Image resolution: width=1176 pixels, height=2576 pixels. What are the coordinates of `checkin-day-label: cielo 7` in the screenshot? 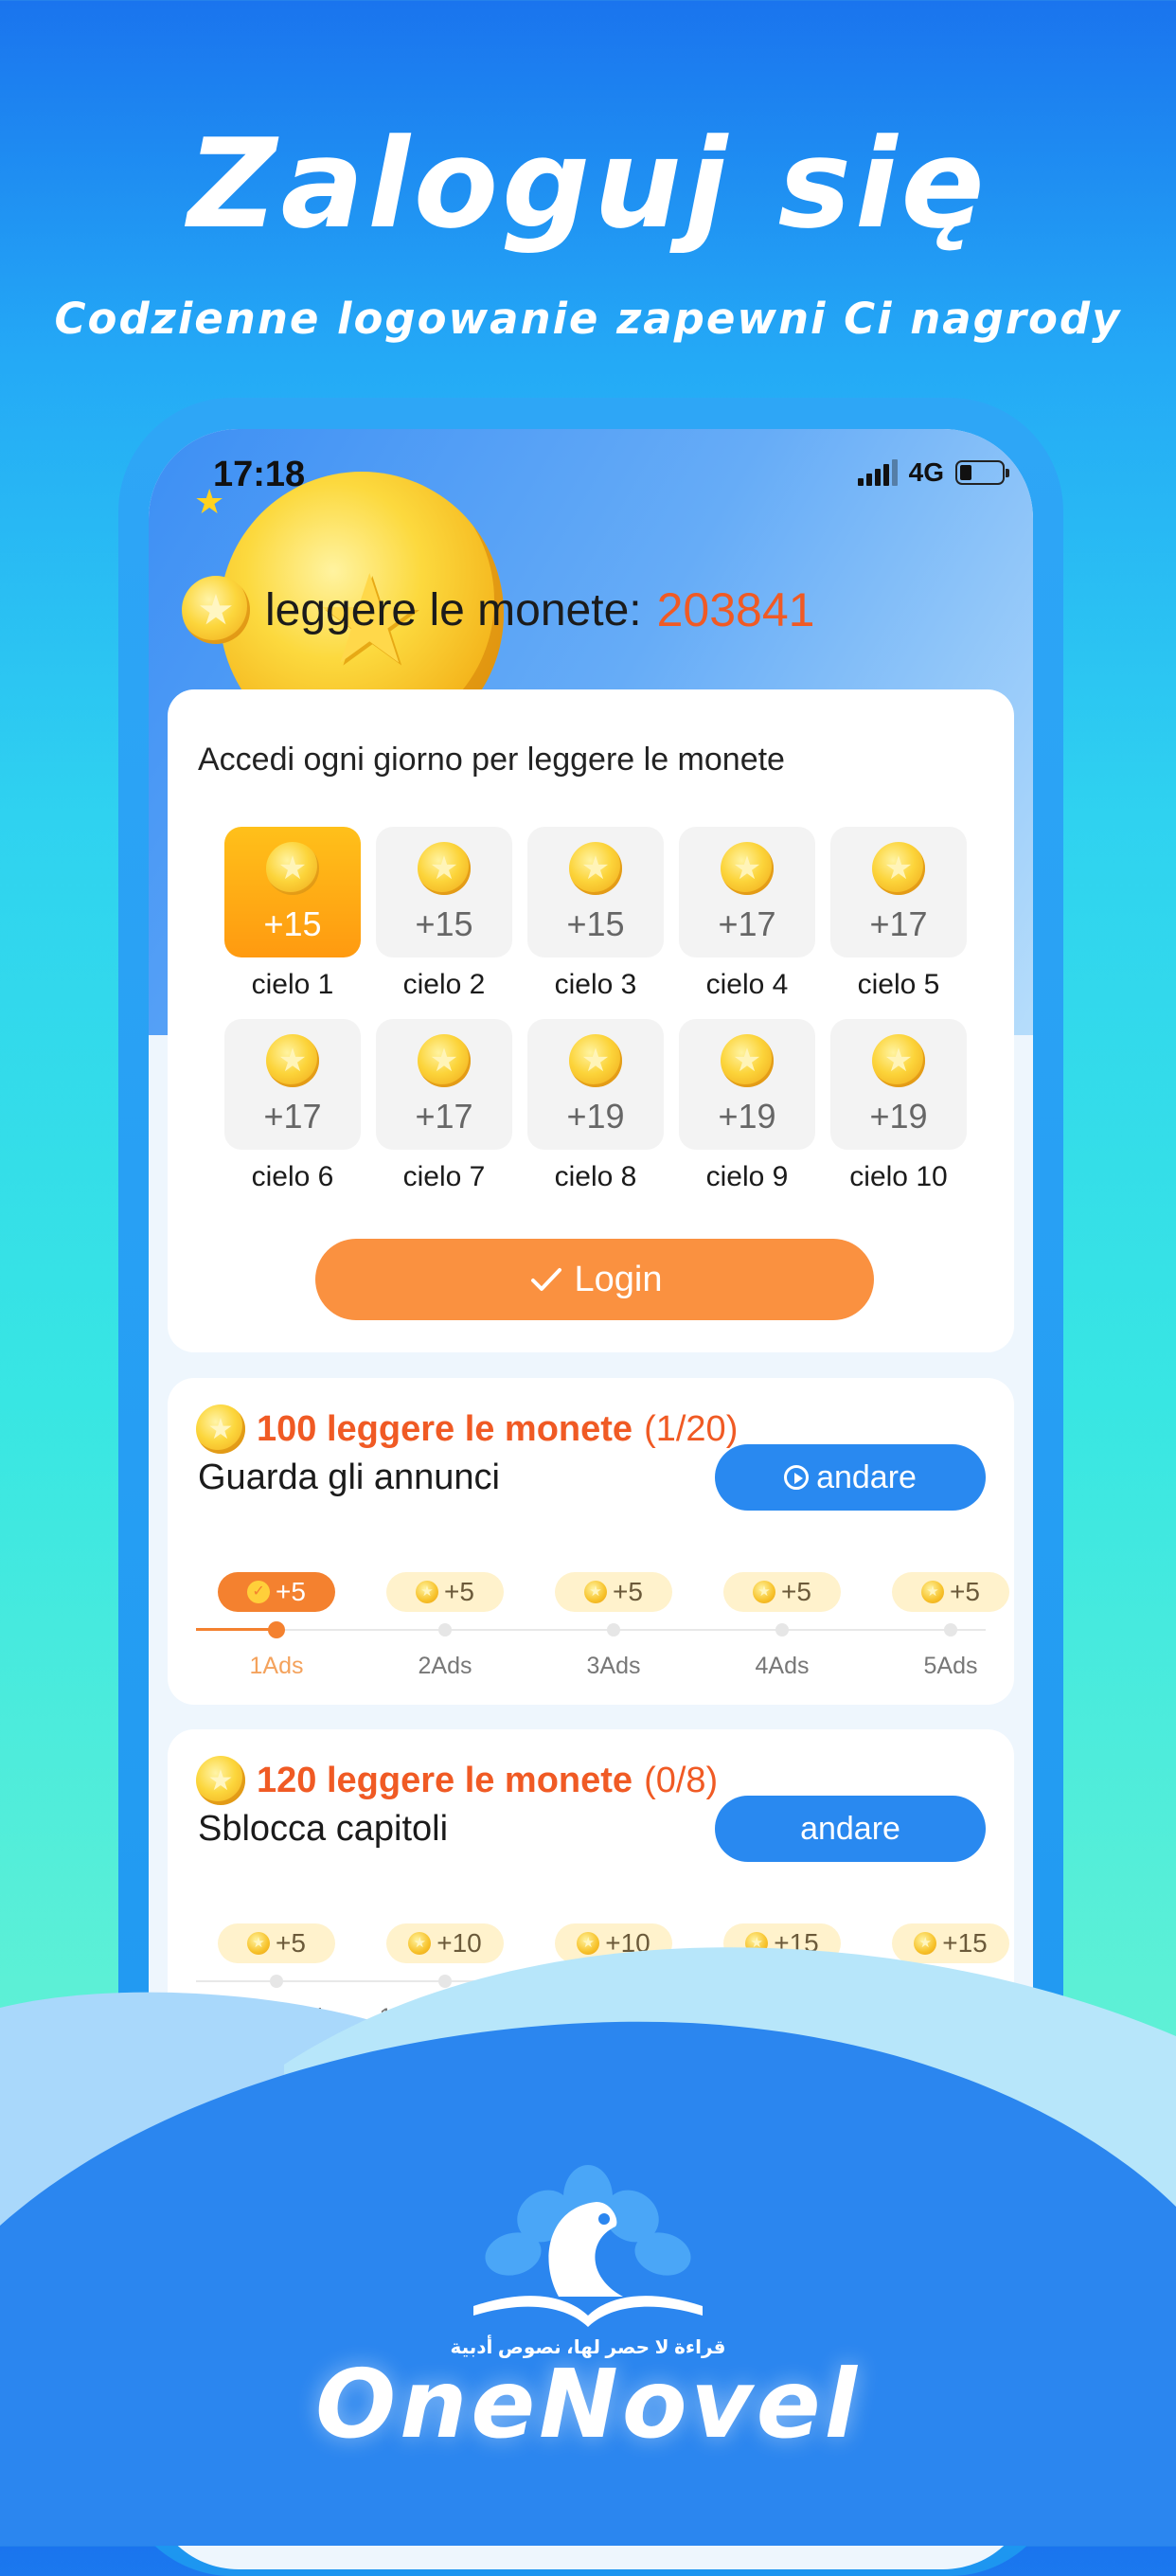 It's located at (444, 1176).